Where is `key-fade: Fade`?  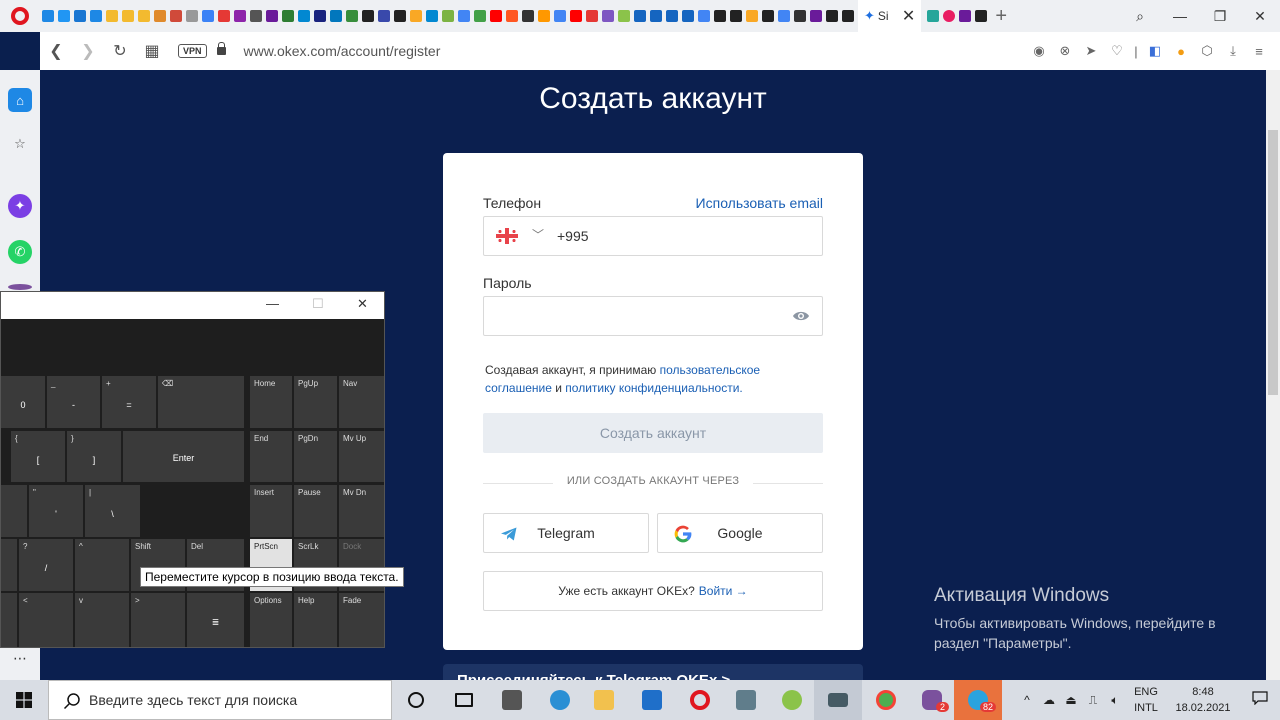 key-fade: Fade is located at coordinates (361, 620).